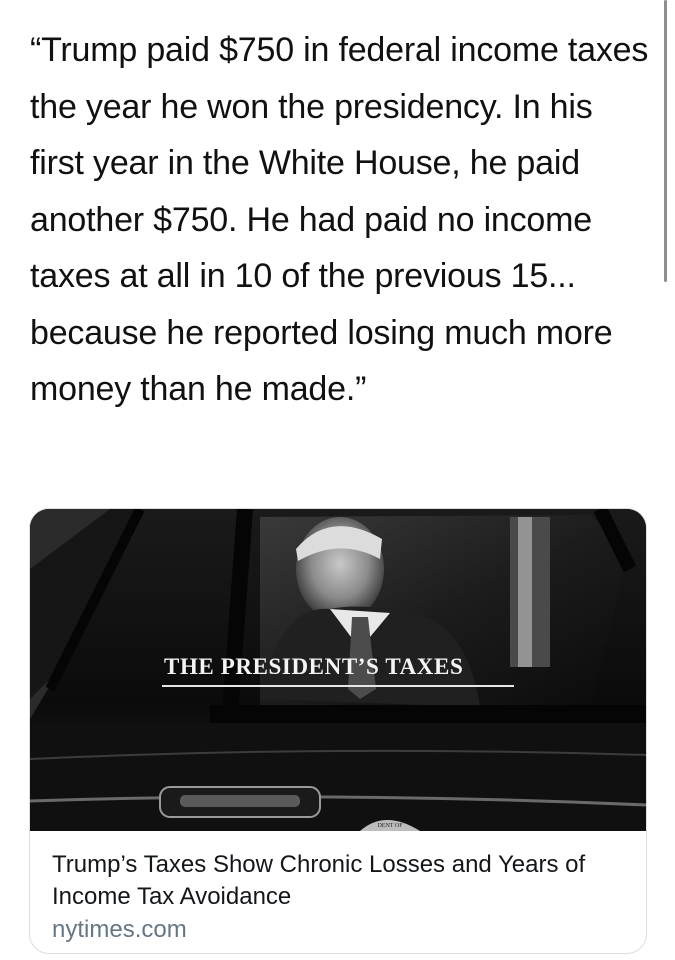  What do you see at coordinates (338, 686) in the screenshot?
I see `caption-underline` at bounding box center [338, 686].